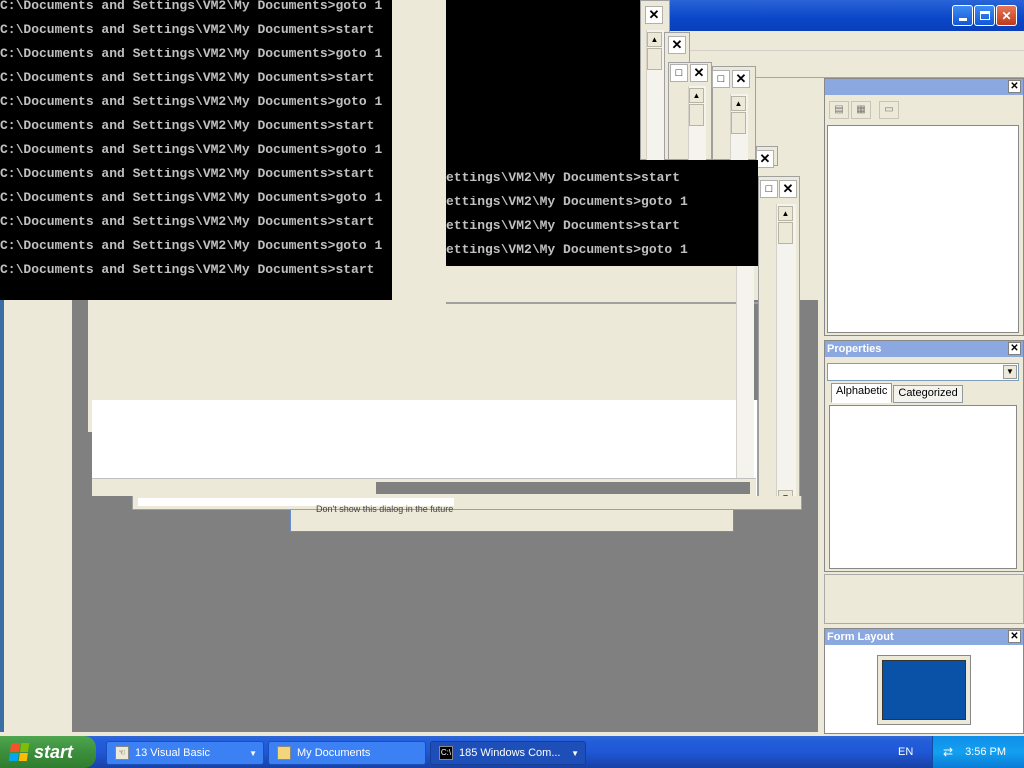 This screenshot has width=1024, height=768. I want to click on taskbar-item-windows-command: C:\ 185 Windows Com... ▼, so click(508, 753).